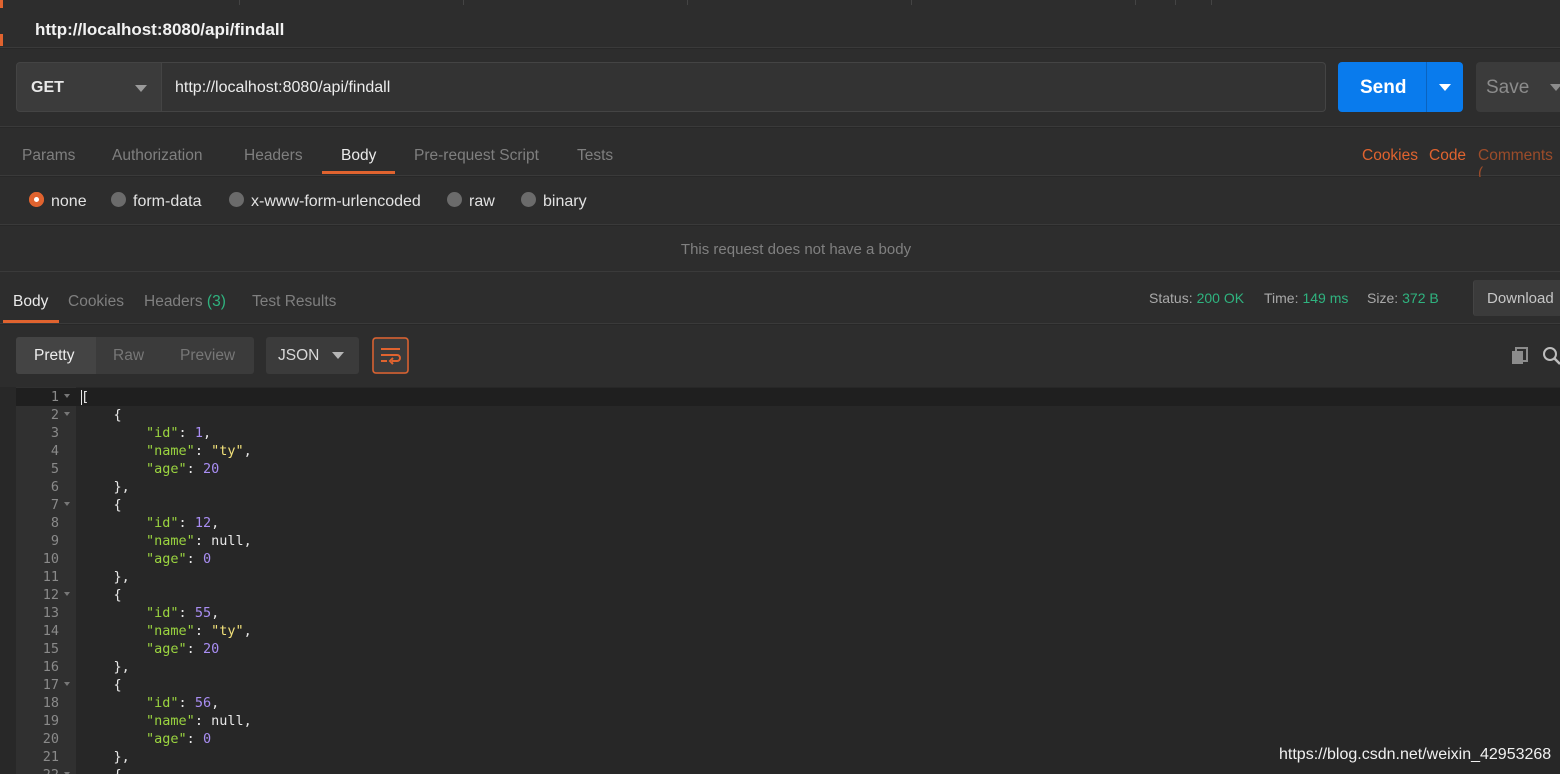  I want to click on method-select: GET, so click(89, 87).